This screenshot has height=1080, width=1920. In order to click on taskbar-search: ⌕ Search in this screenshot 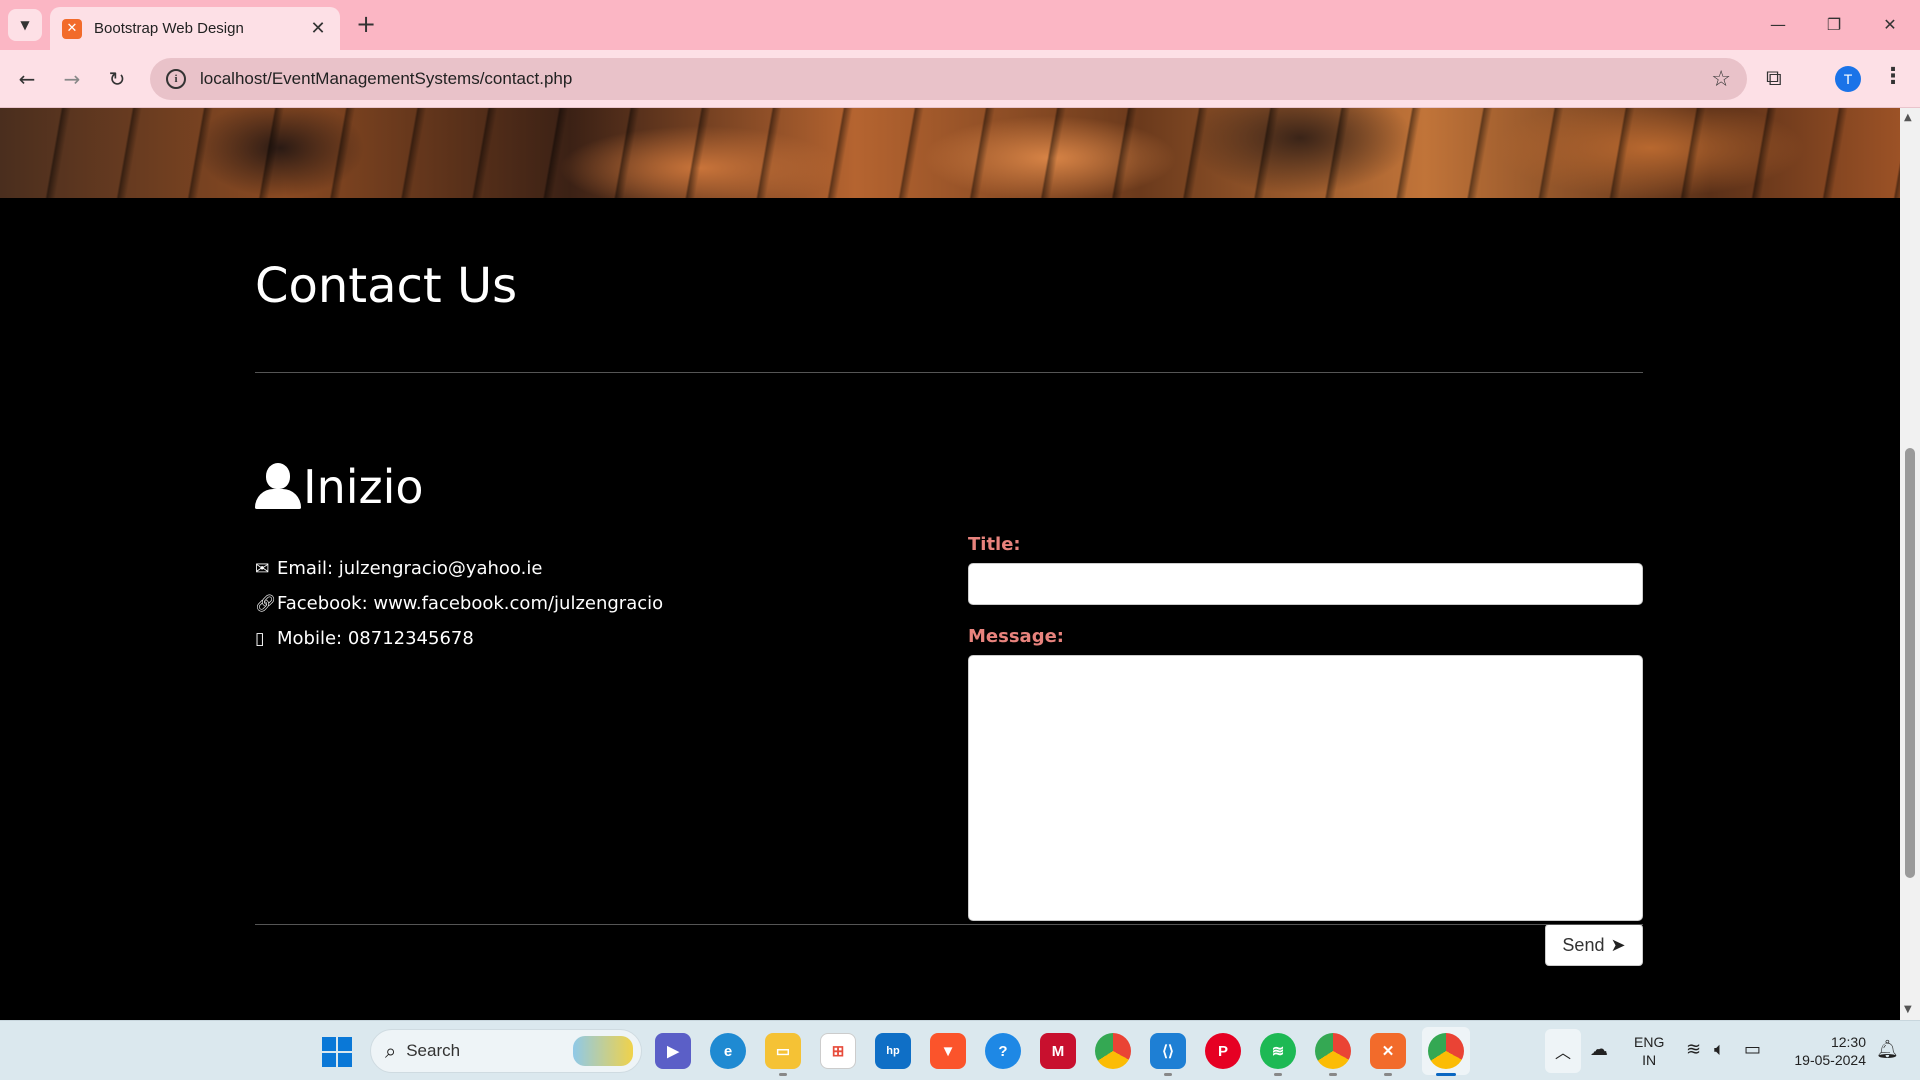, I will do `click(506, 1051)`.